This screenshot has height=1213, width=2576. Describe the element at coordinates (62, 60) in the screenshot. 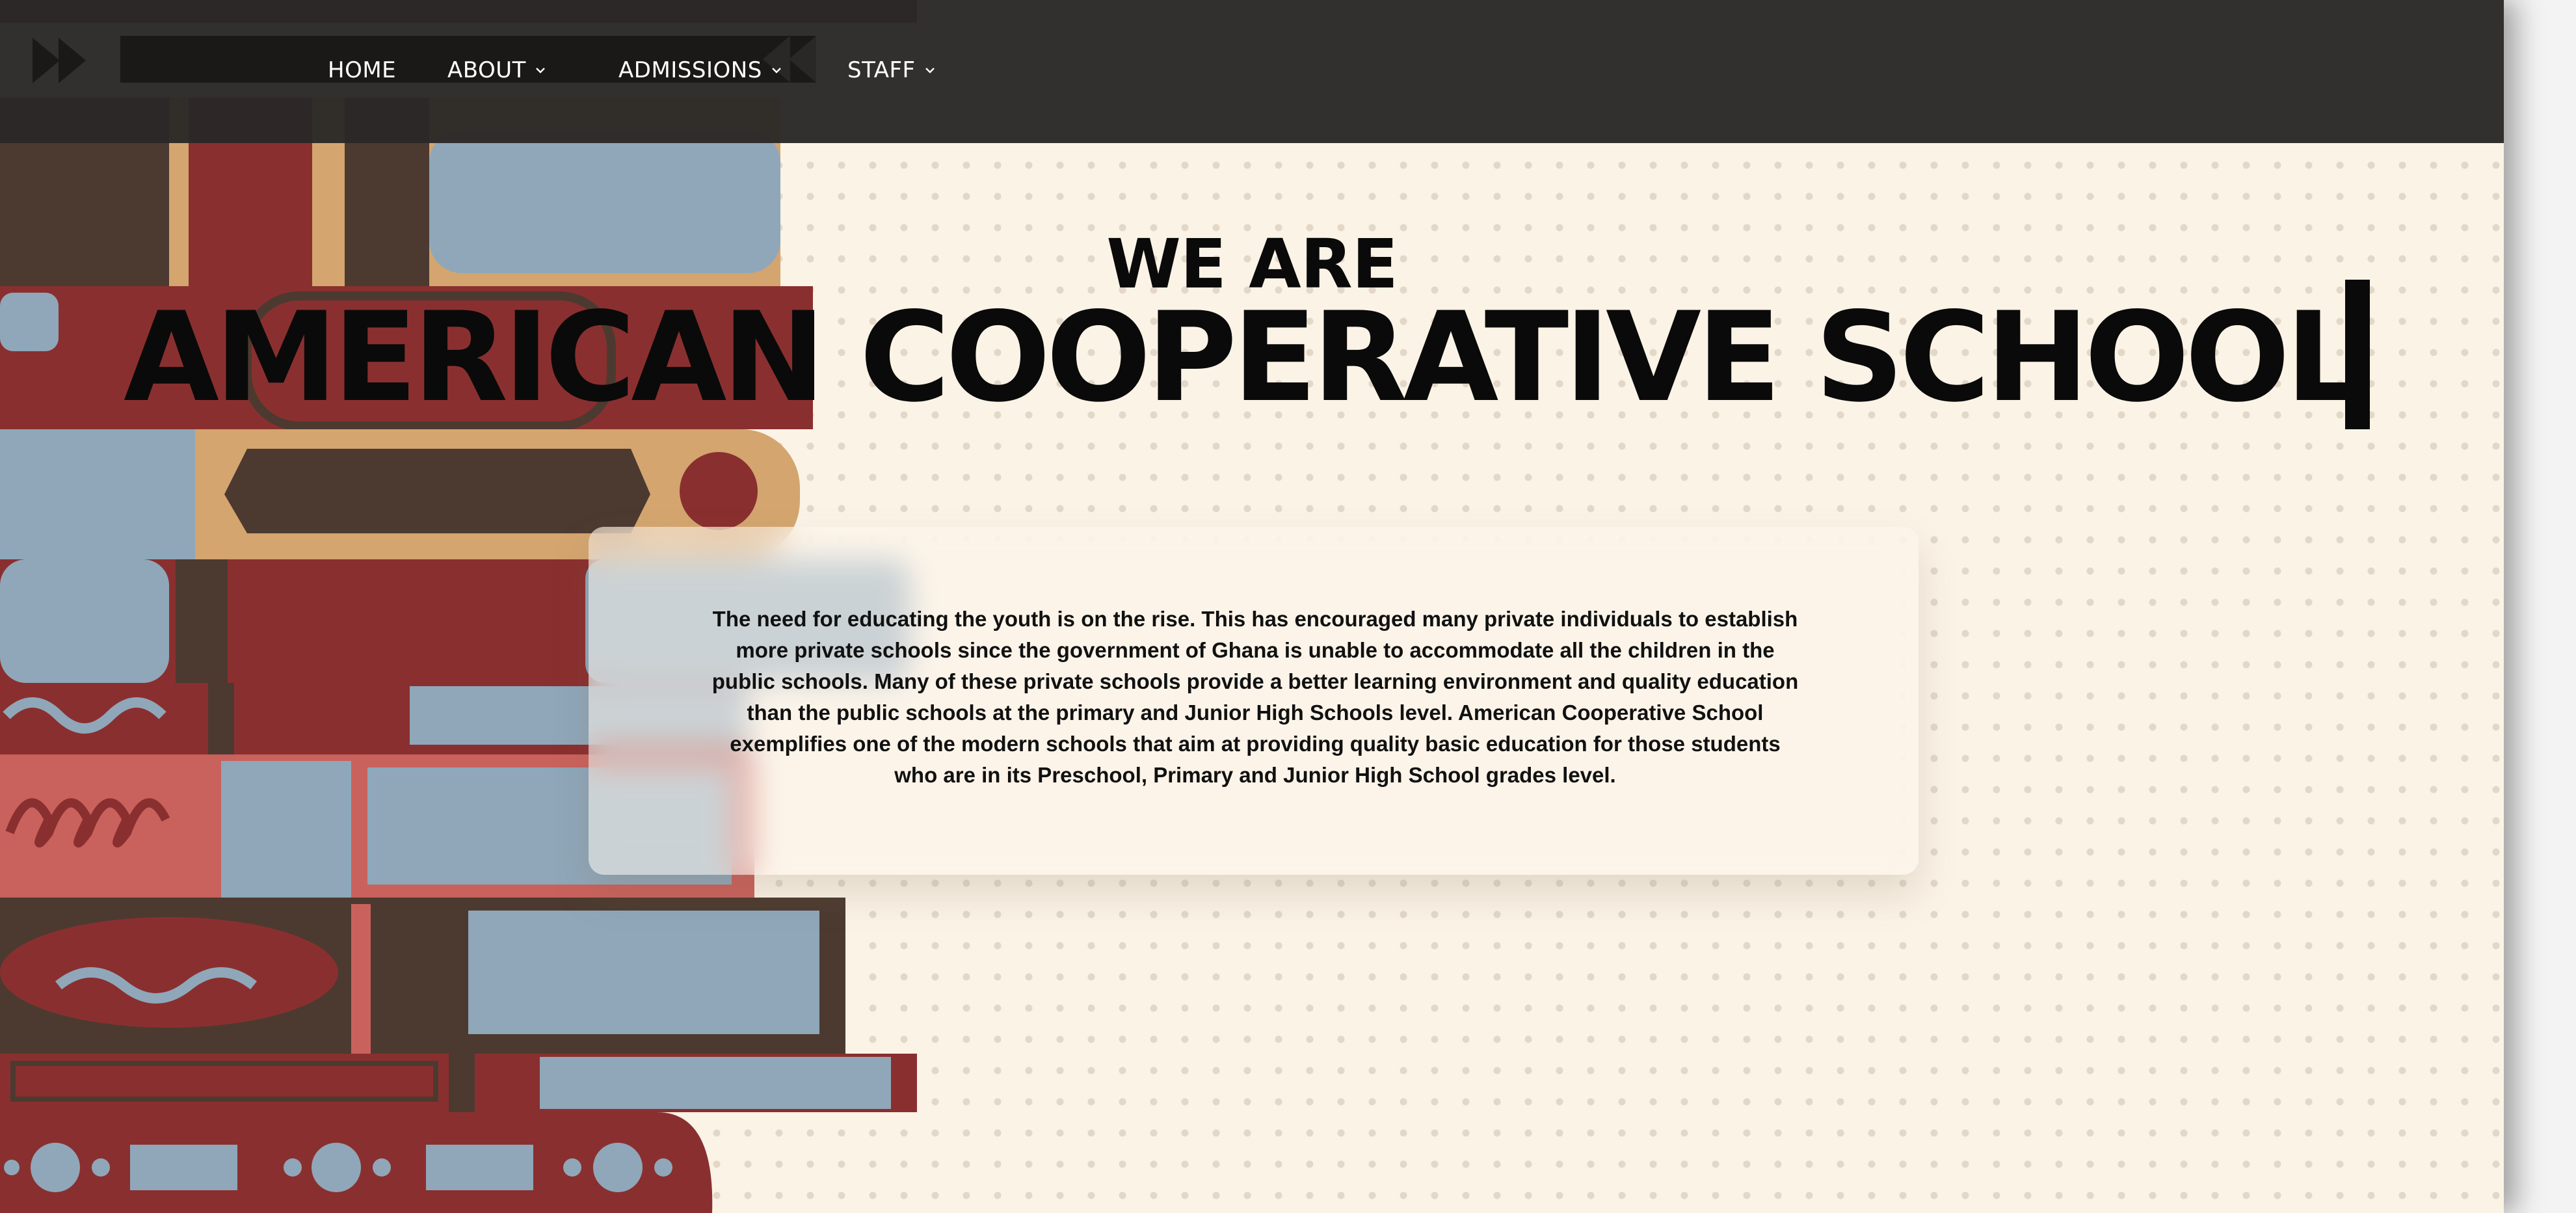

I see `fast-forward-icon` at that location.